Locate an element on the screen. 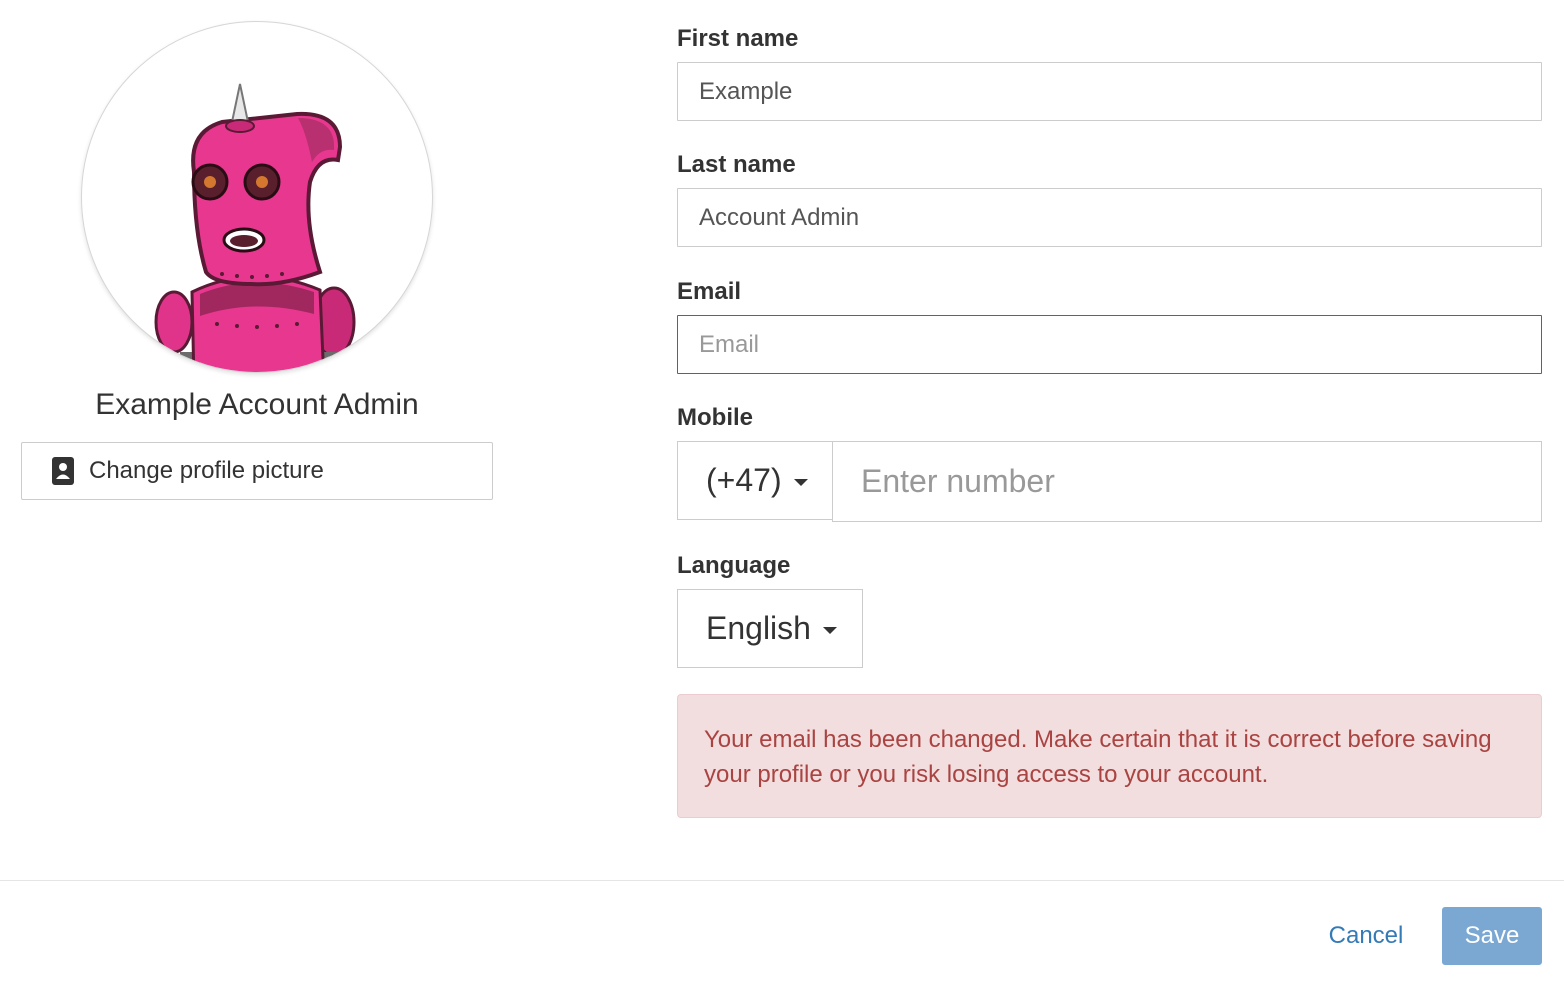 Image resolution: width=1564 pixels, height=985 pixels. contact-card-icon is located at coordinates (63, 471).